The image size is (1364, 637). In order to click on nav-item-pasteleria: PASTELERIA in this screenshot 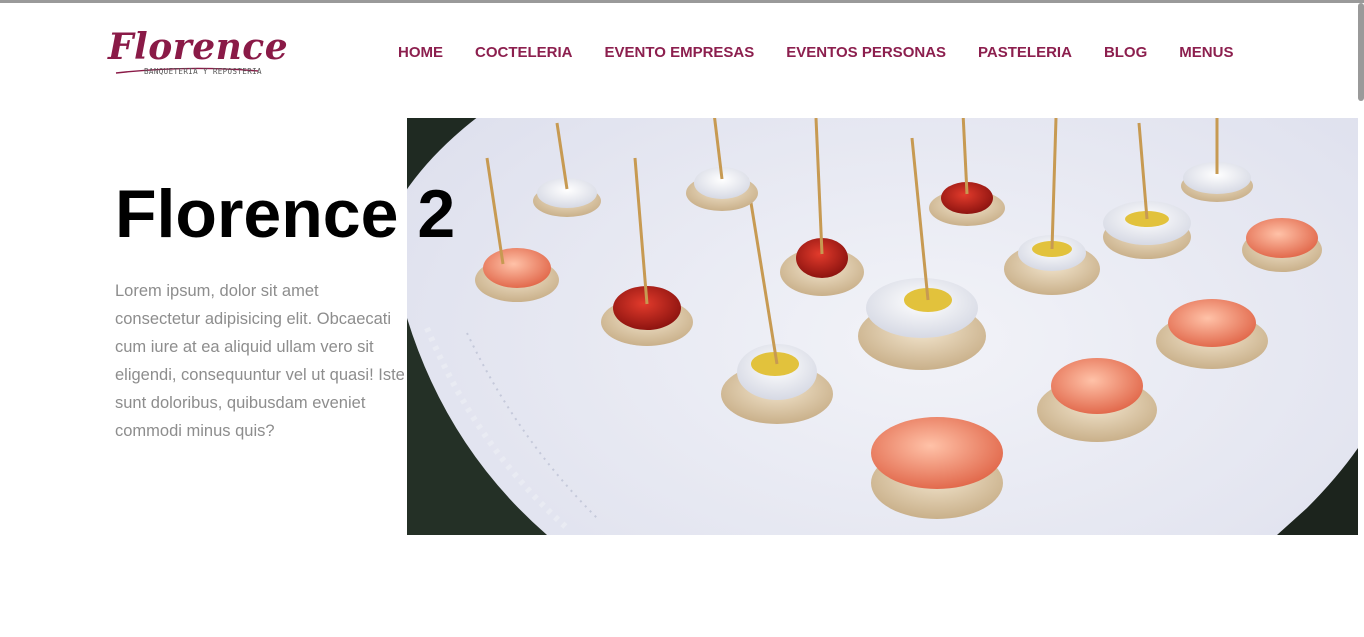, I will do `click(1025, 53)`.